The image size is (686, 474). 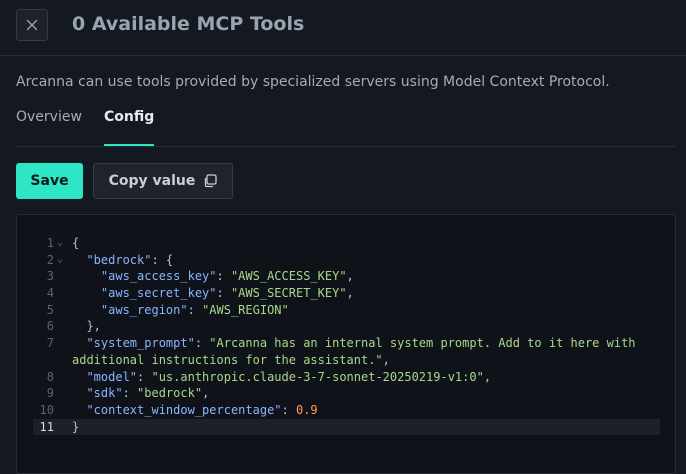 What do you see at coordinates (245, 309) in the screenshot?
I see `json-value: "AWS_REGION"` at bounding box center [245, 309].